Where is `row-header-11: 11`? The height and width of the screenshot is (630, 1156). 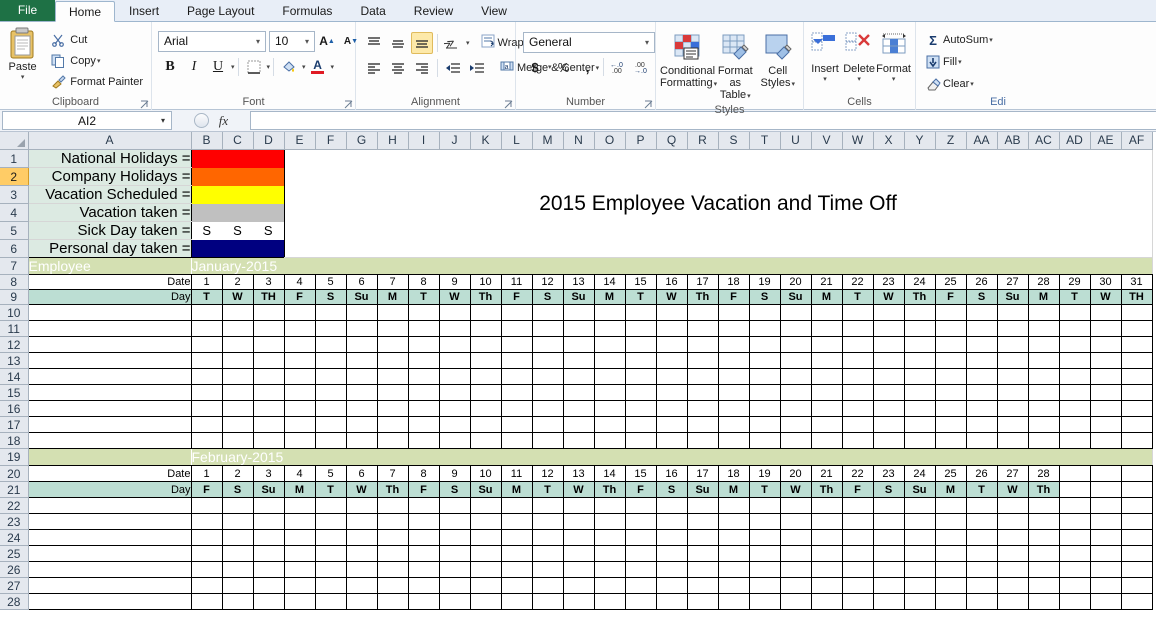
row-header-11: 11 is located at coordinates (14, 328).